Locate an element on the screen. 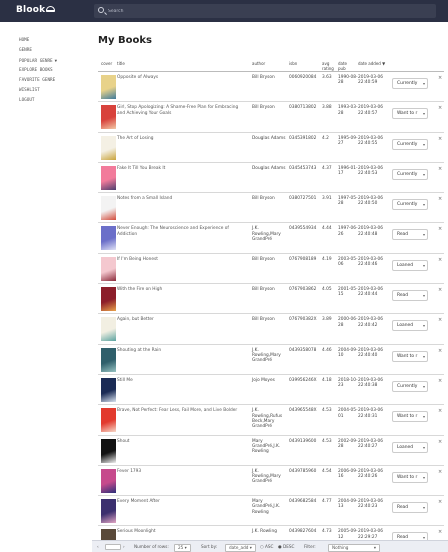 This screenshot has height=552, width=448. sidebar-item-explore-books: EXPLORE BOOKS is located at coordinates (38, 71).